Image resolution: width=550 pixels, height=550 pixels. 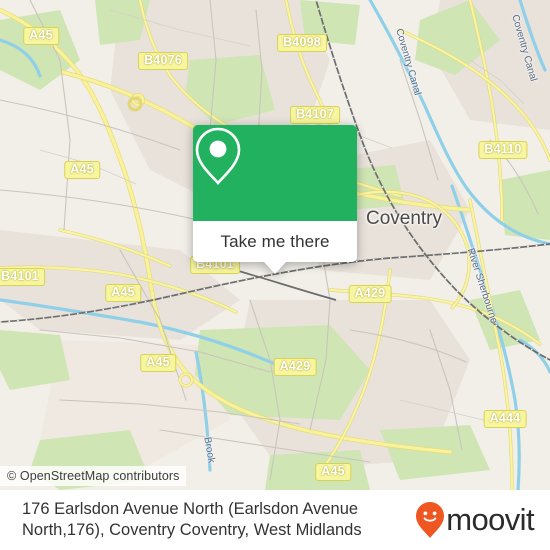 I want to click on road-shield: A444, so click(x=505, y=419).